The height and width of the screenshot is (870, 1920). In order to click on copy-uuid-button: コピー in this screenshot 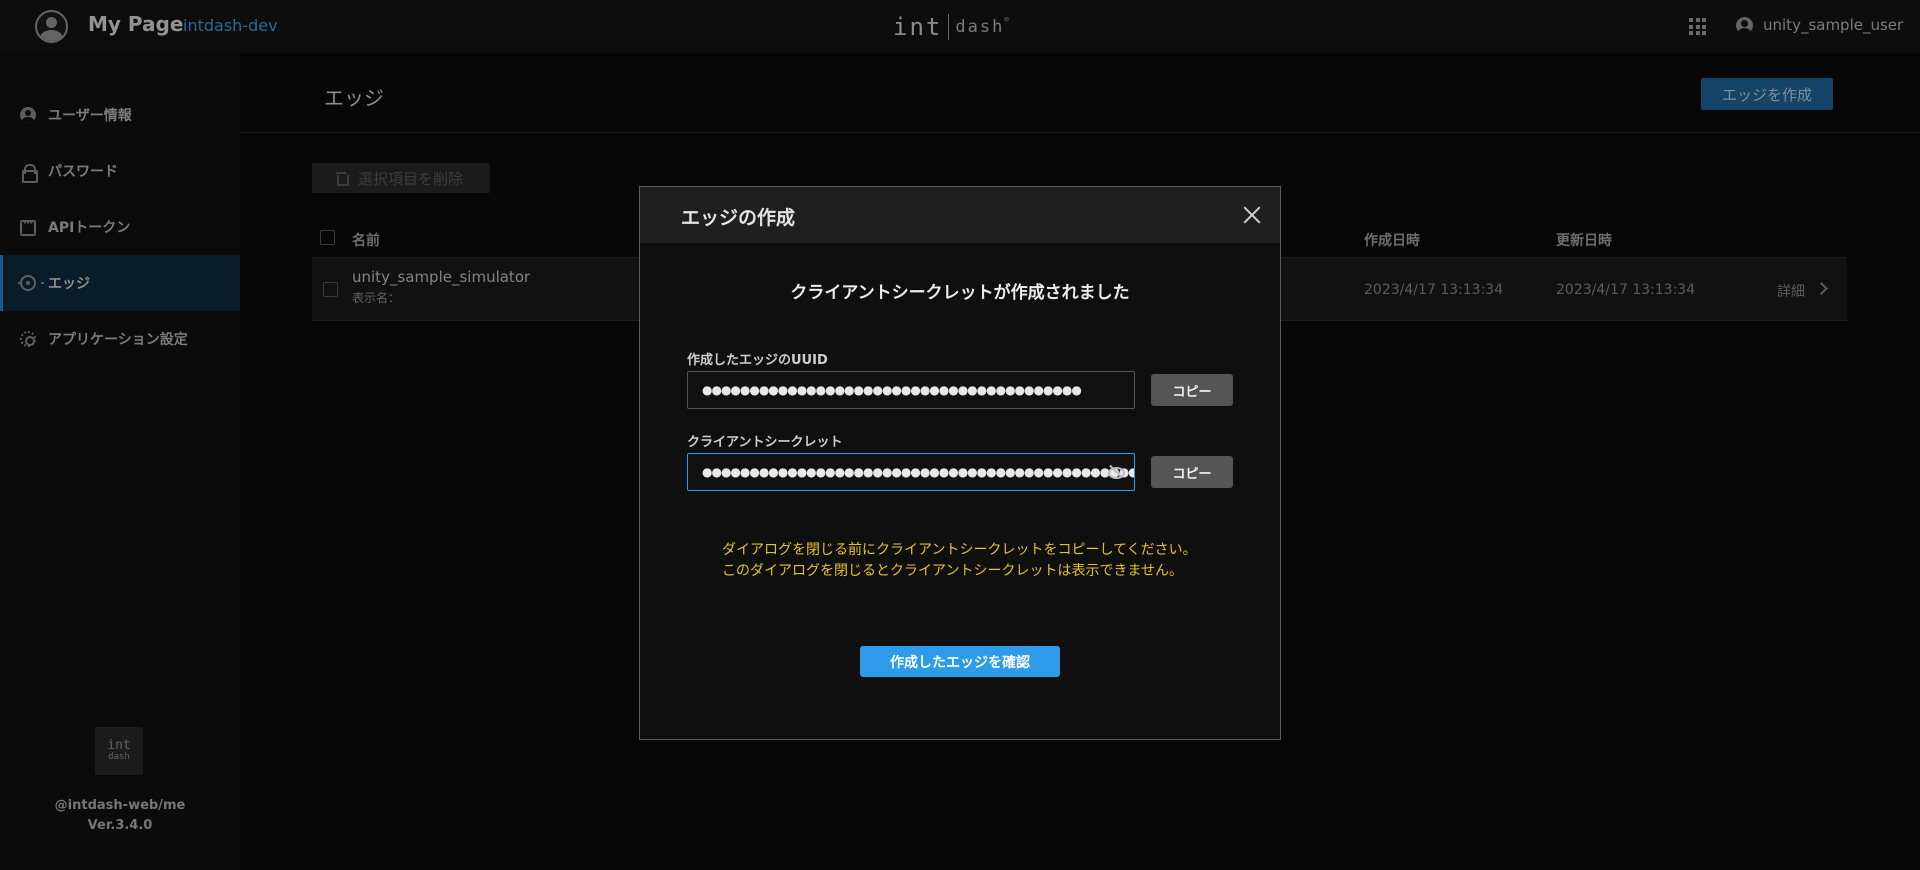, I will do `click(1192, 390)`.